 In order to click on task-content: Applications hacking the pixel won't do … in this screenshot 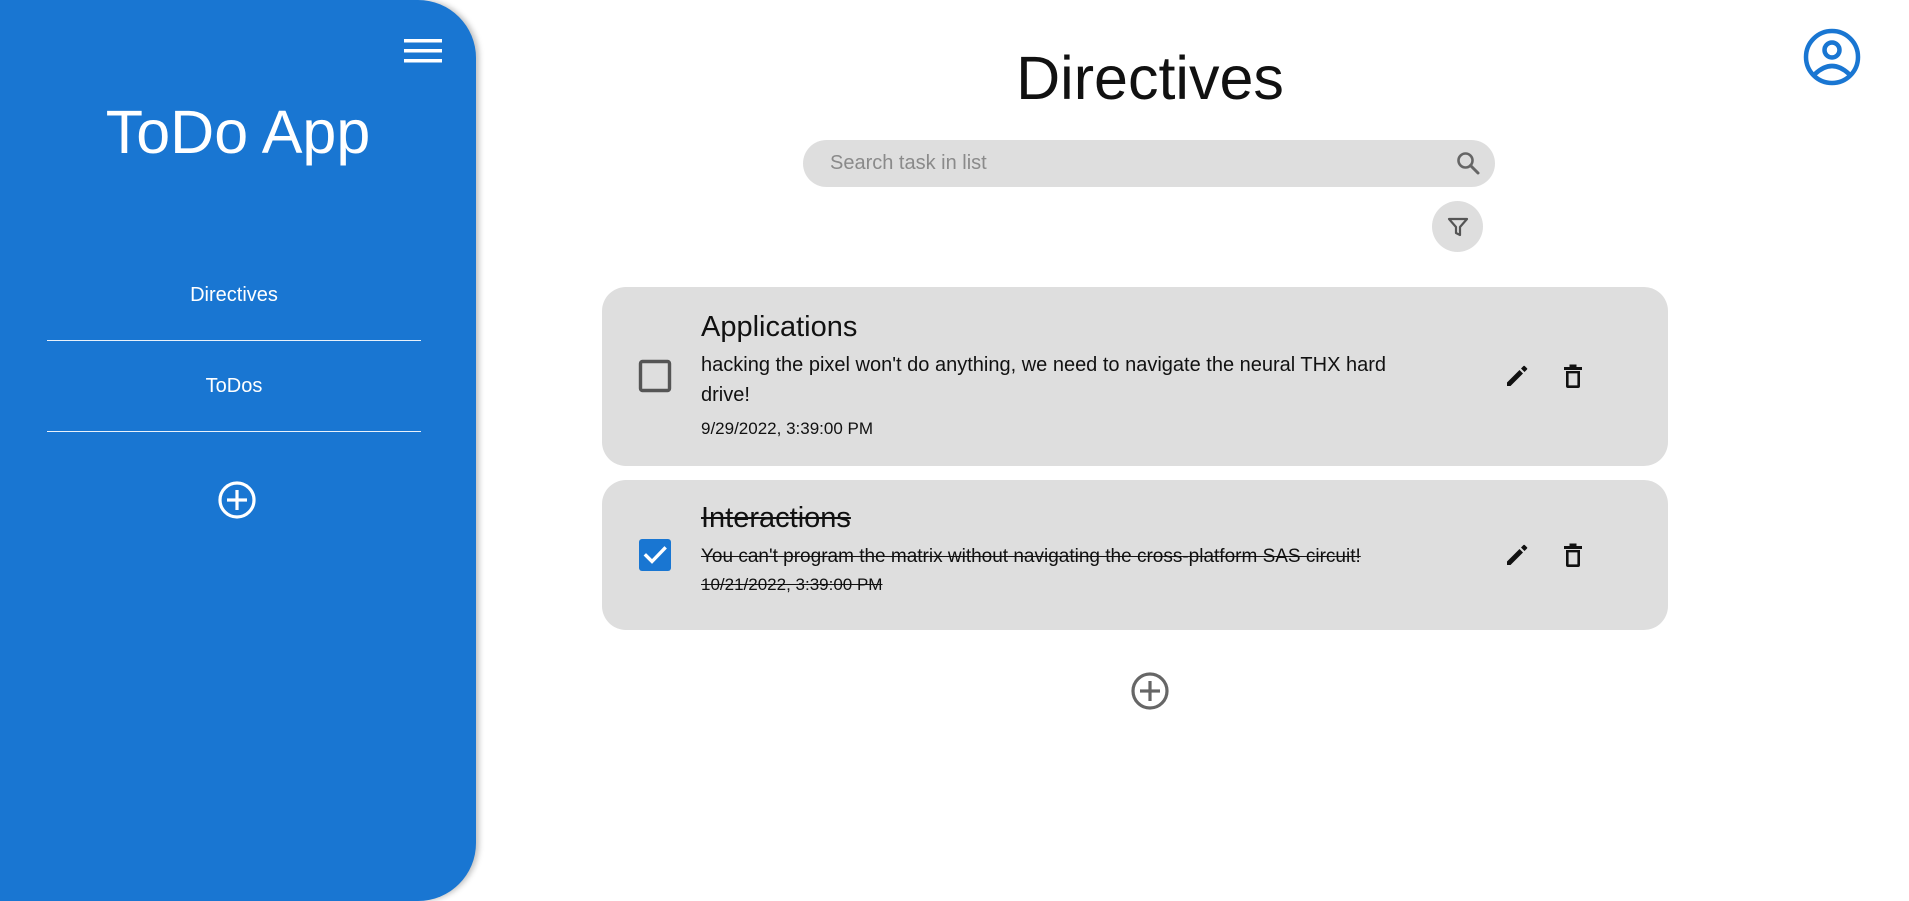, I will do `click(1066, 374)`.